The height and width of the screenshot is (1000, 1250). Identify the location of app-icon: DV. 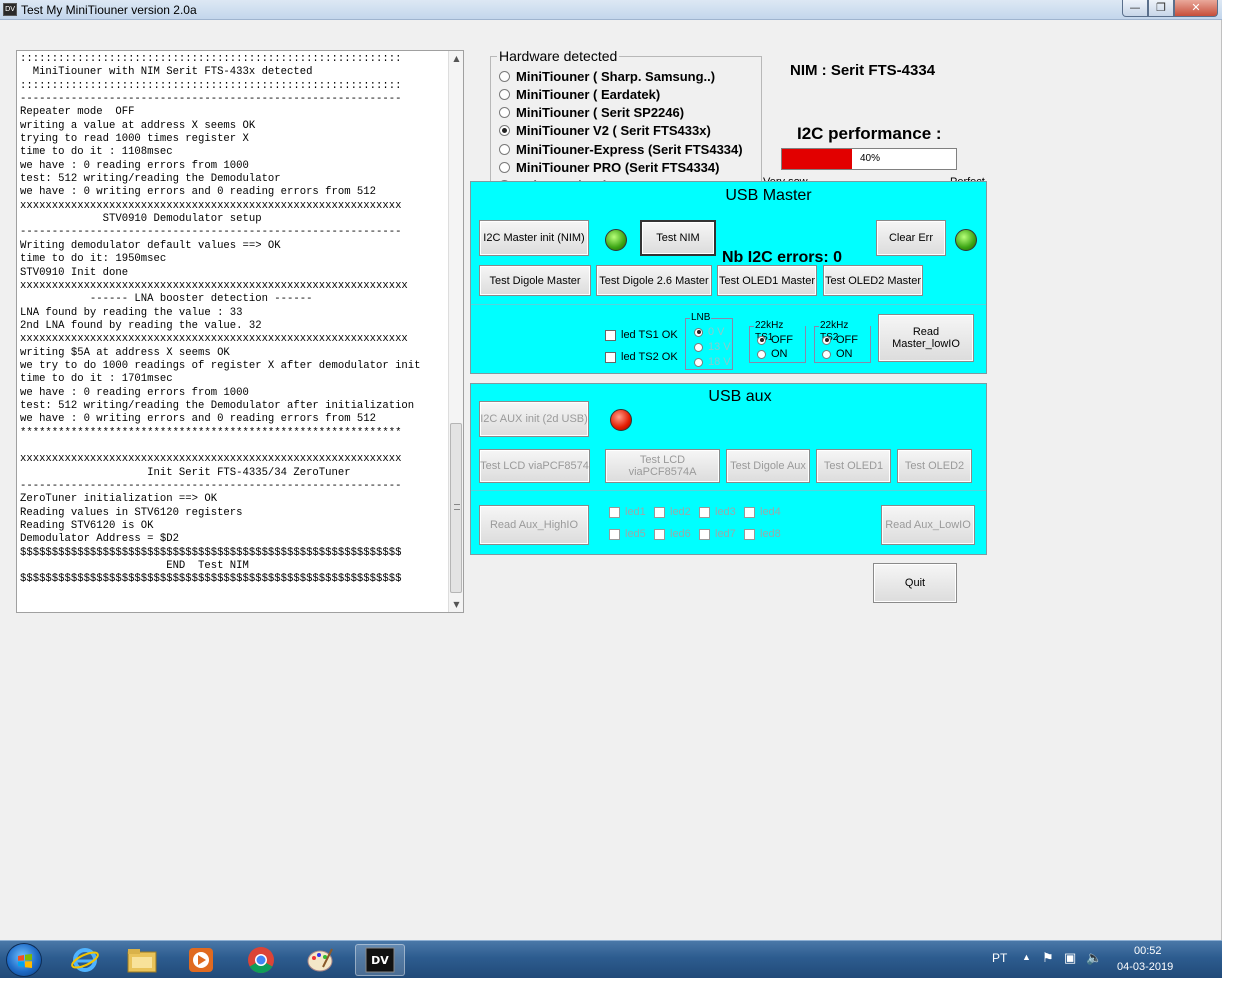
(10, 9).